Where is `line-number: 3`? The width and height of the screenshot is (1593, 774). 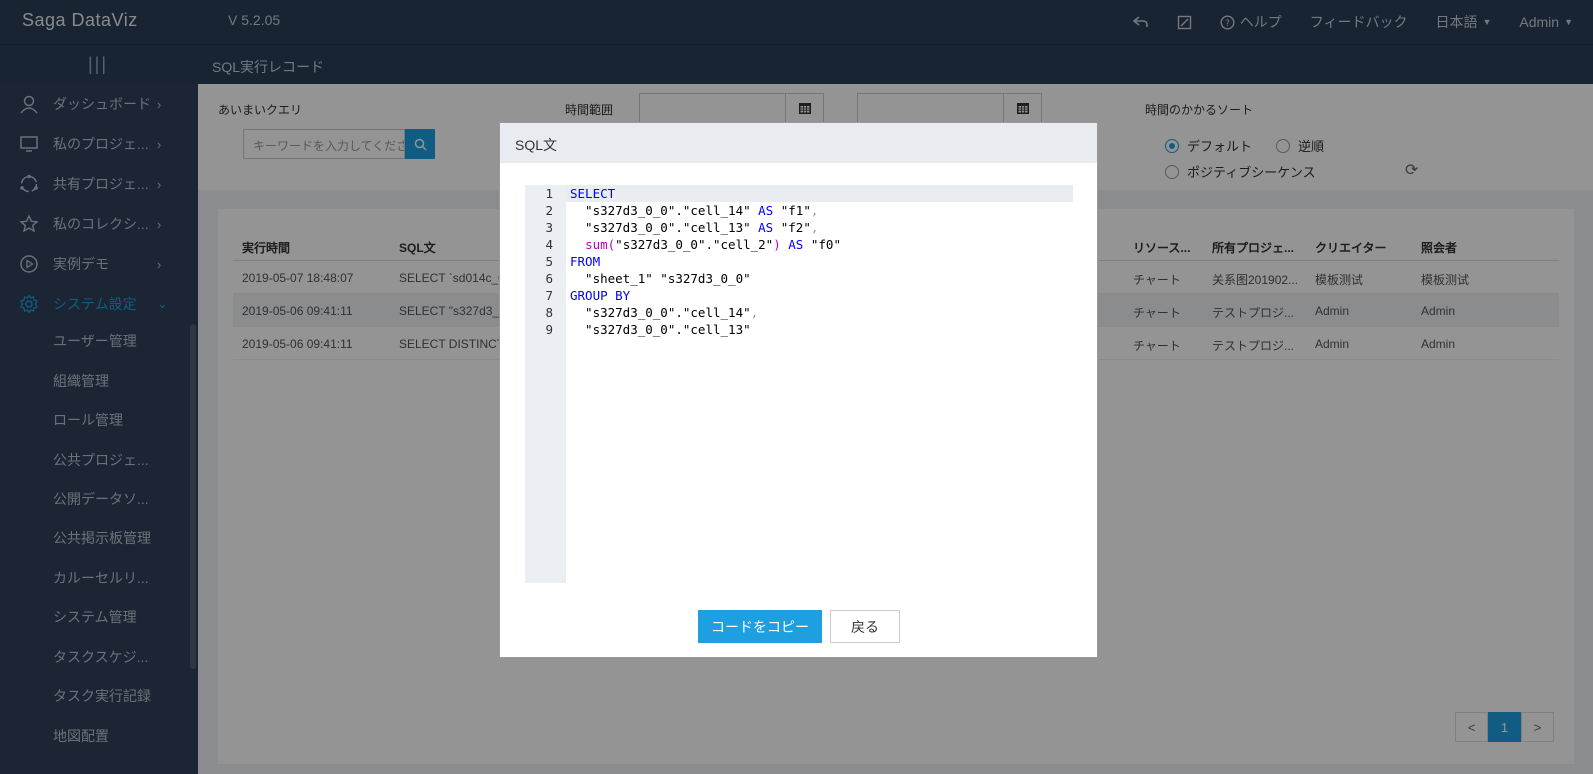
line-number: 3 is located at coordinates (549, 227).